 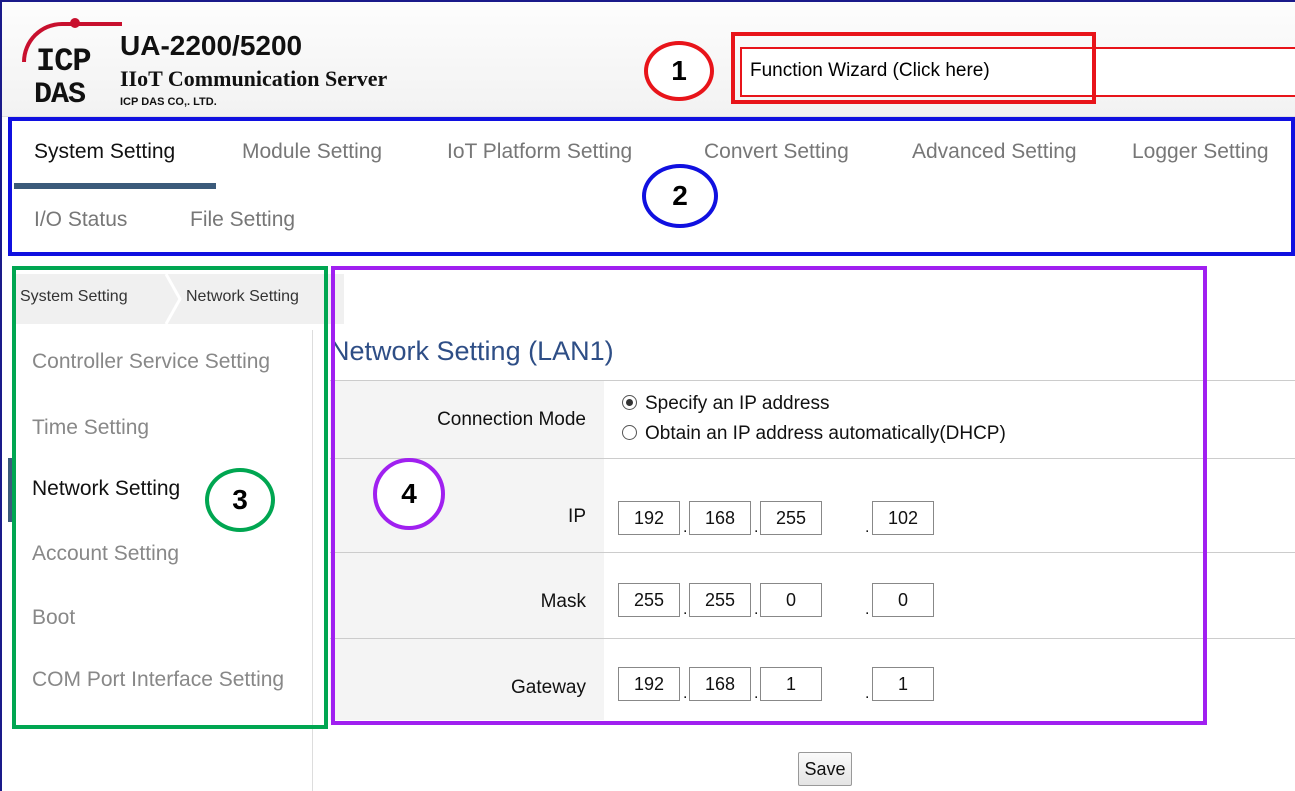 I want to click on company-logo: ICP DAS, so click(x=68, y=67).